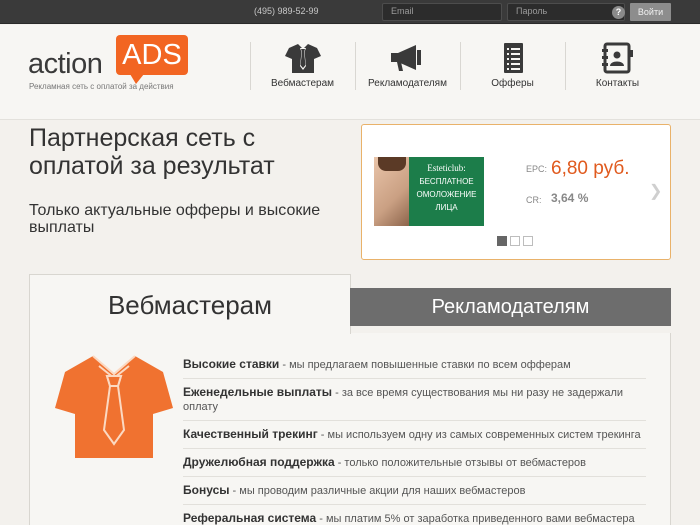  I want to click on login-button: Войти, so click(650, 12).